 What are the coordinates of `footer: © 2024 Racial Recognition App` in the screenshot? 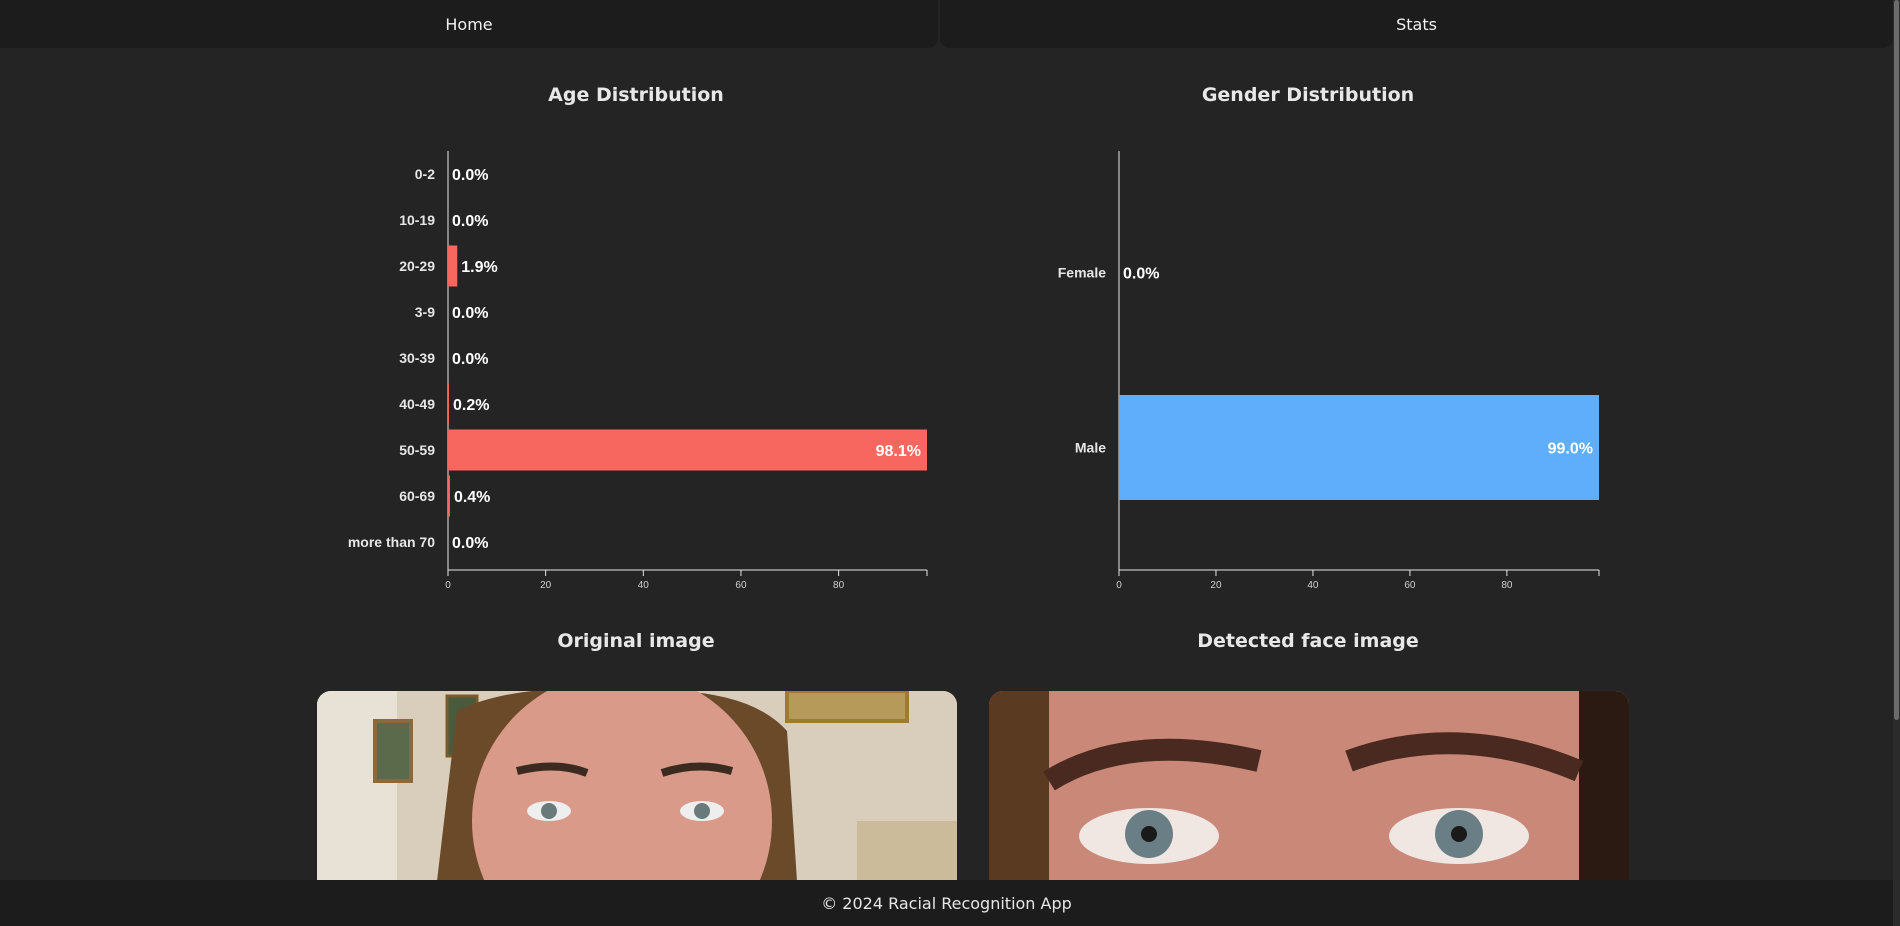 It's located at (946, 903).